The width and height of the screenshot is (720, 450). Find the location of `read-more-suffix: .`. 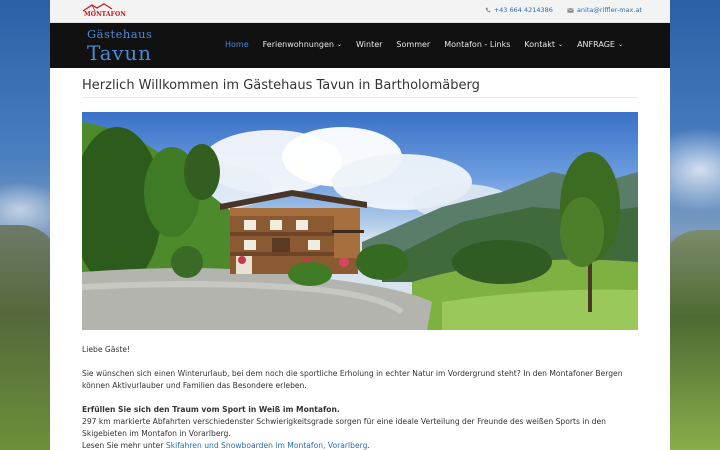

read-more-suffix: . is located at coordinates (368, 445).